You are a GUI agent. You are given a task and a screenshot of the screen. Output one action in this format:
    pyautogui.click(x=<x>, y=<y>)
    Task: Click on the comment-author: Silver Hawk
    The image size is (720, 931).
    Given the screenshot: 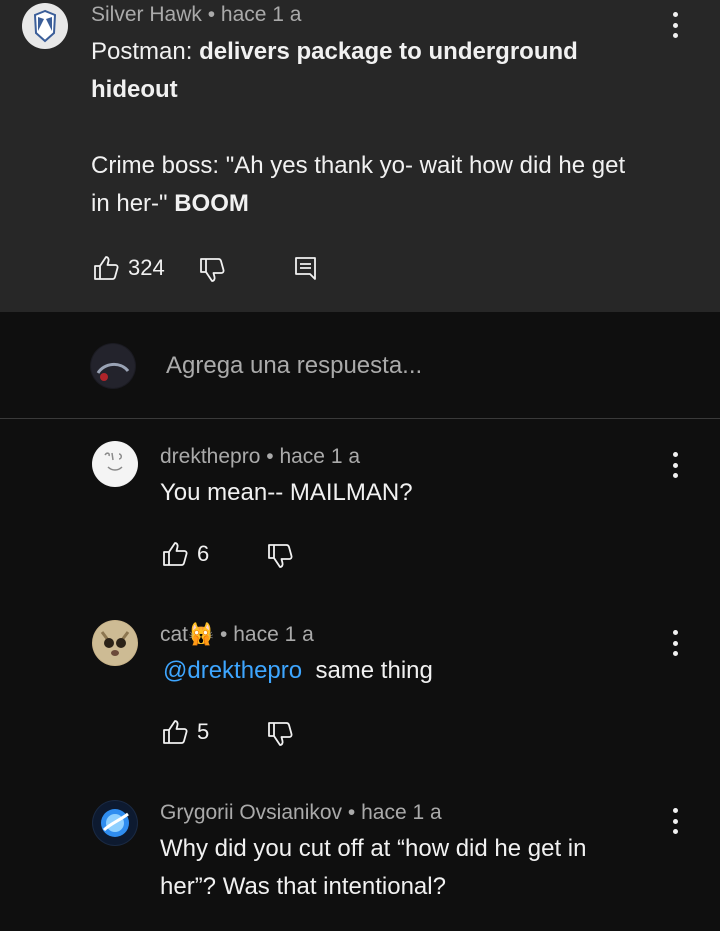 What is the action you would take?
    pyautogui.click(x=146, y=14)
    